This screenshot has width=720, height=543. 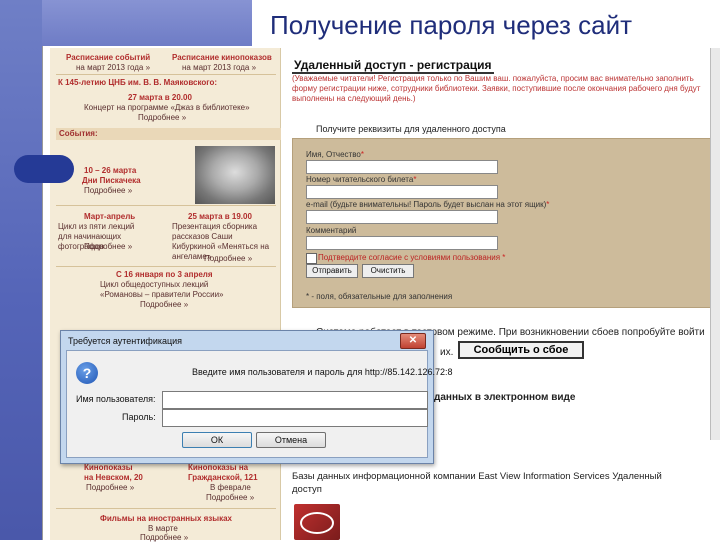 What do you see at coordinates (110, 170) in the screenshot?
I see `event2-date: 10 – 26 марта` at bounding box center [110, 170].